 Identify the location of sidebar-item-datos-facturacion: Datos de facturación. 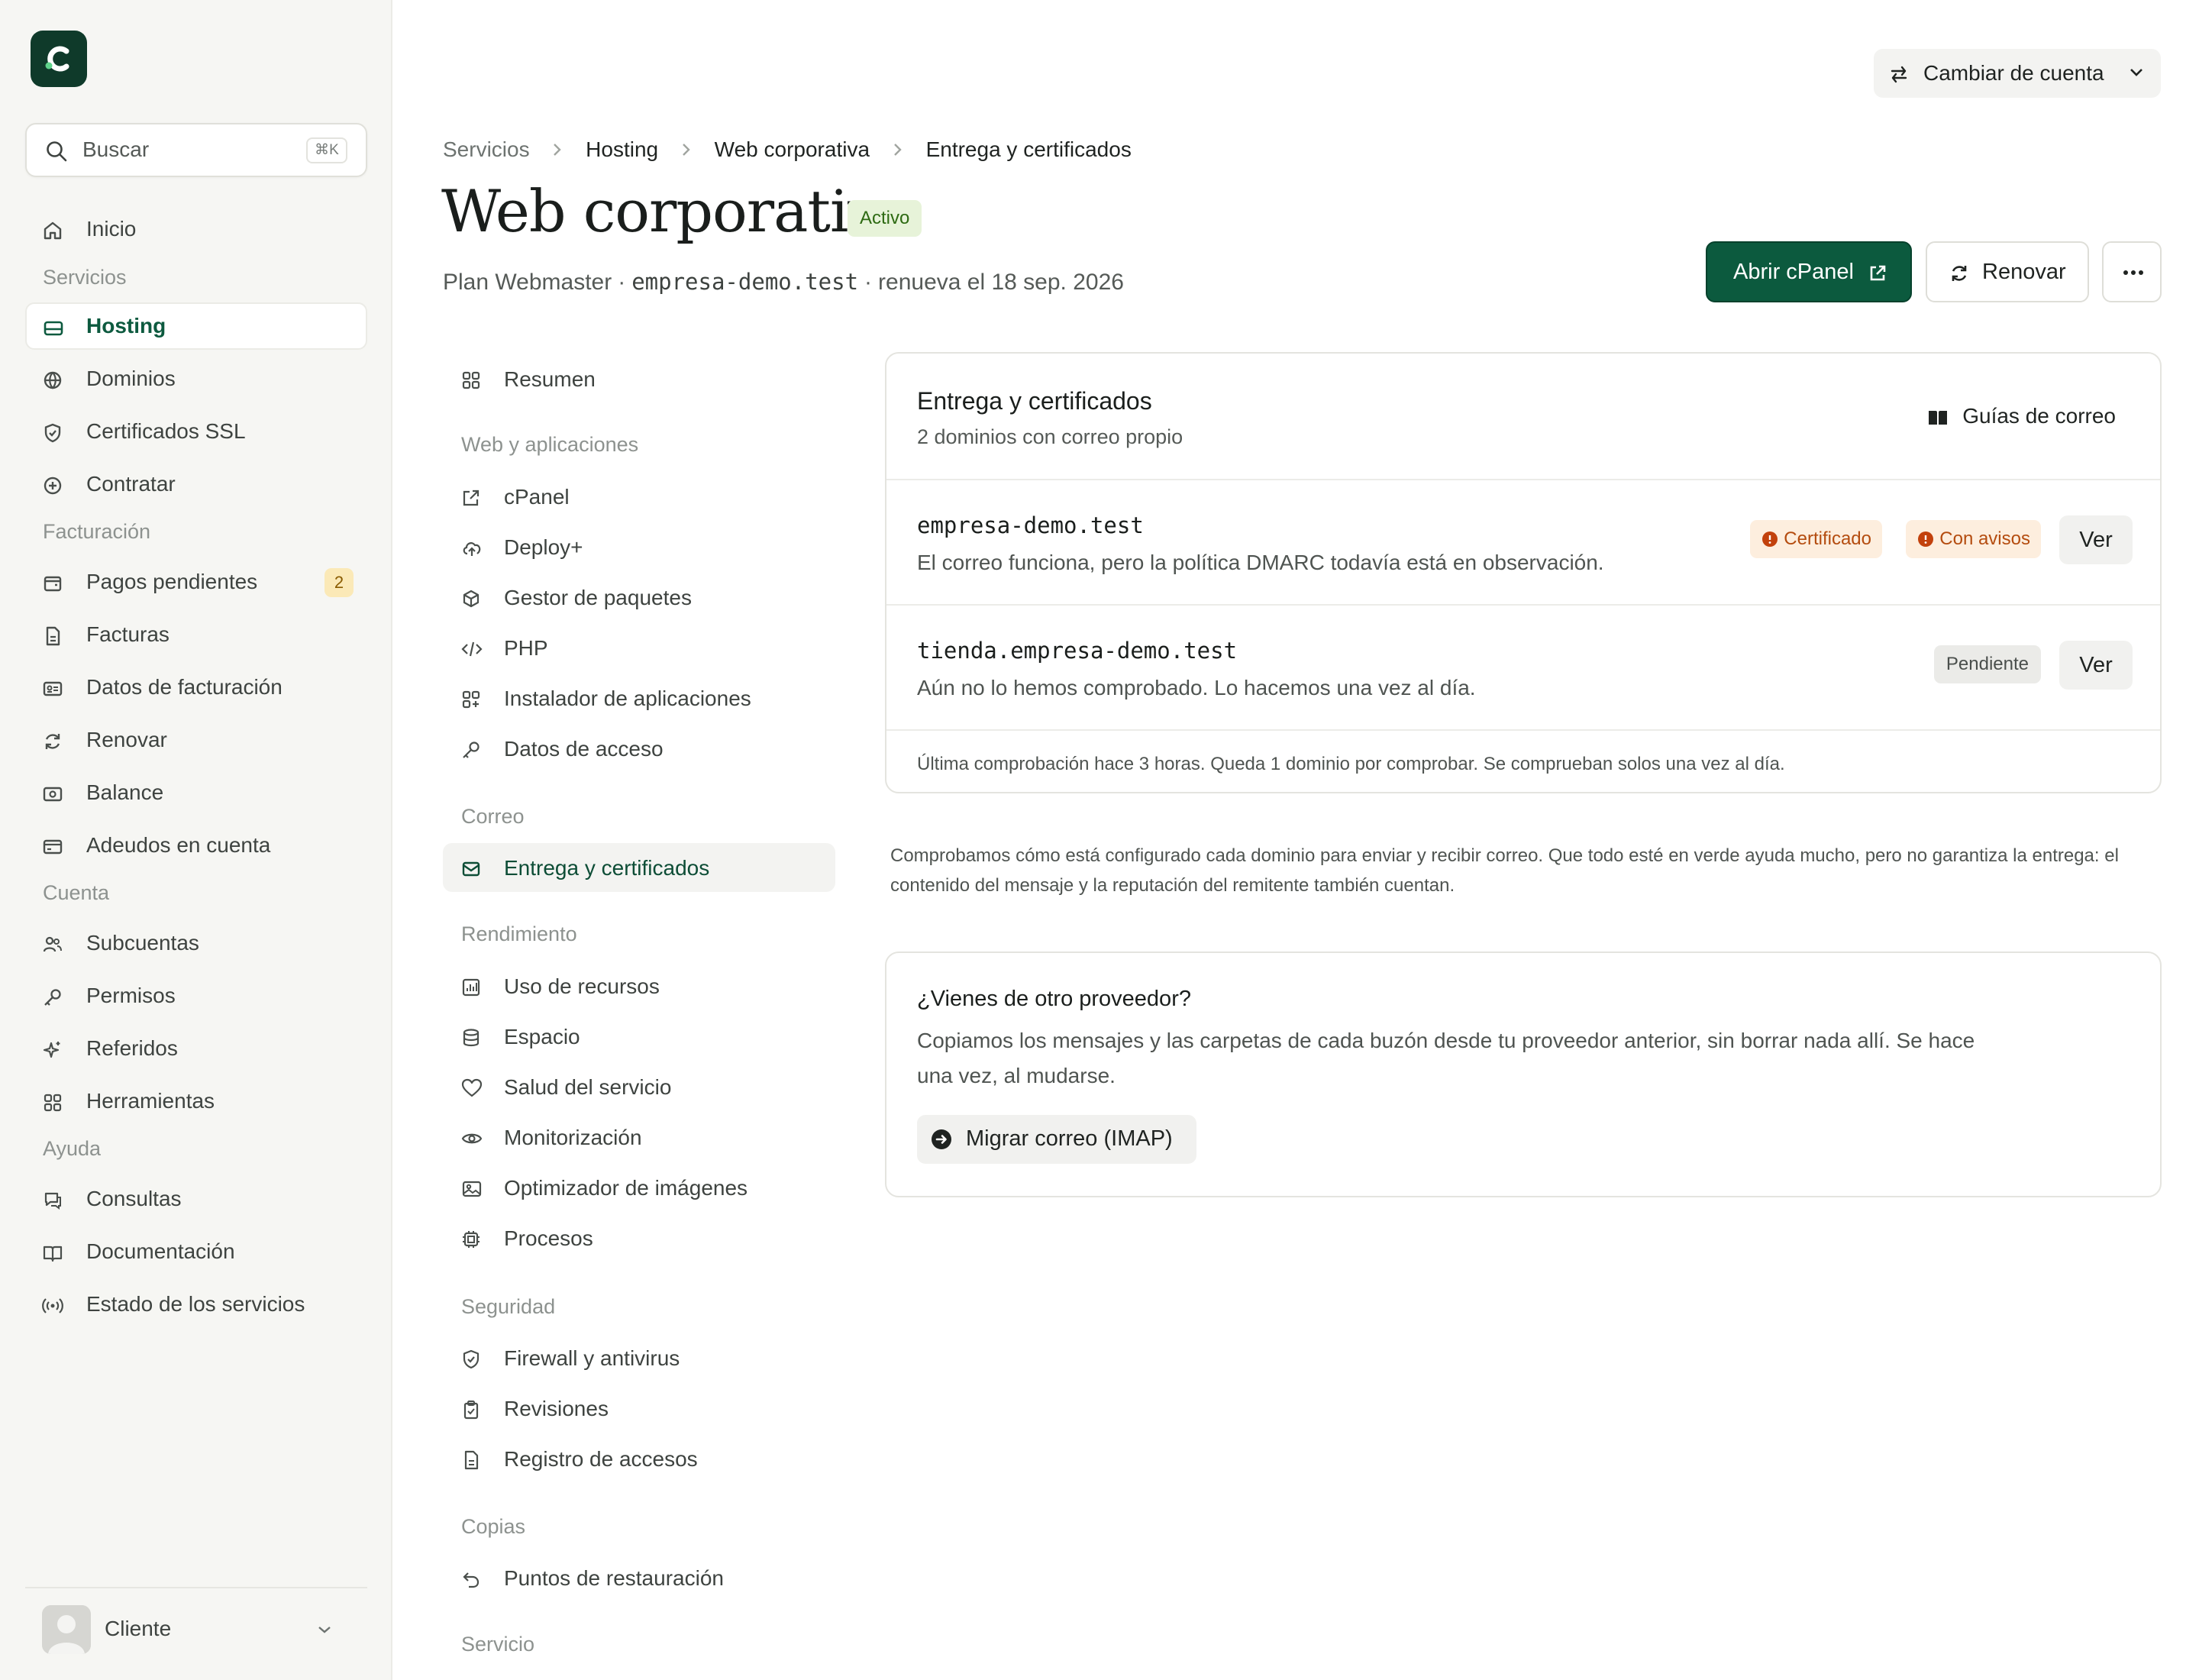
(196, 687).